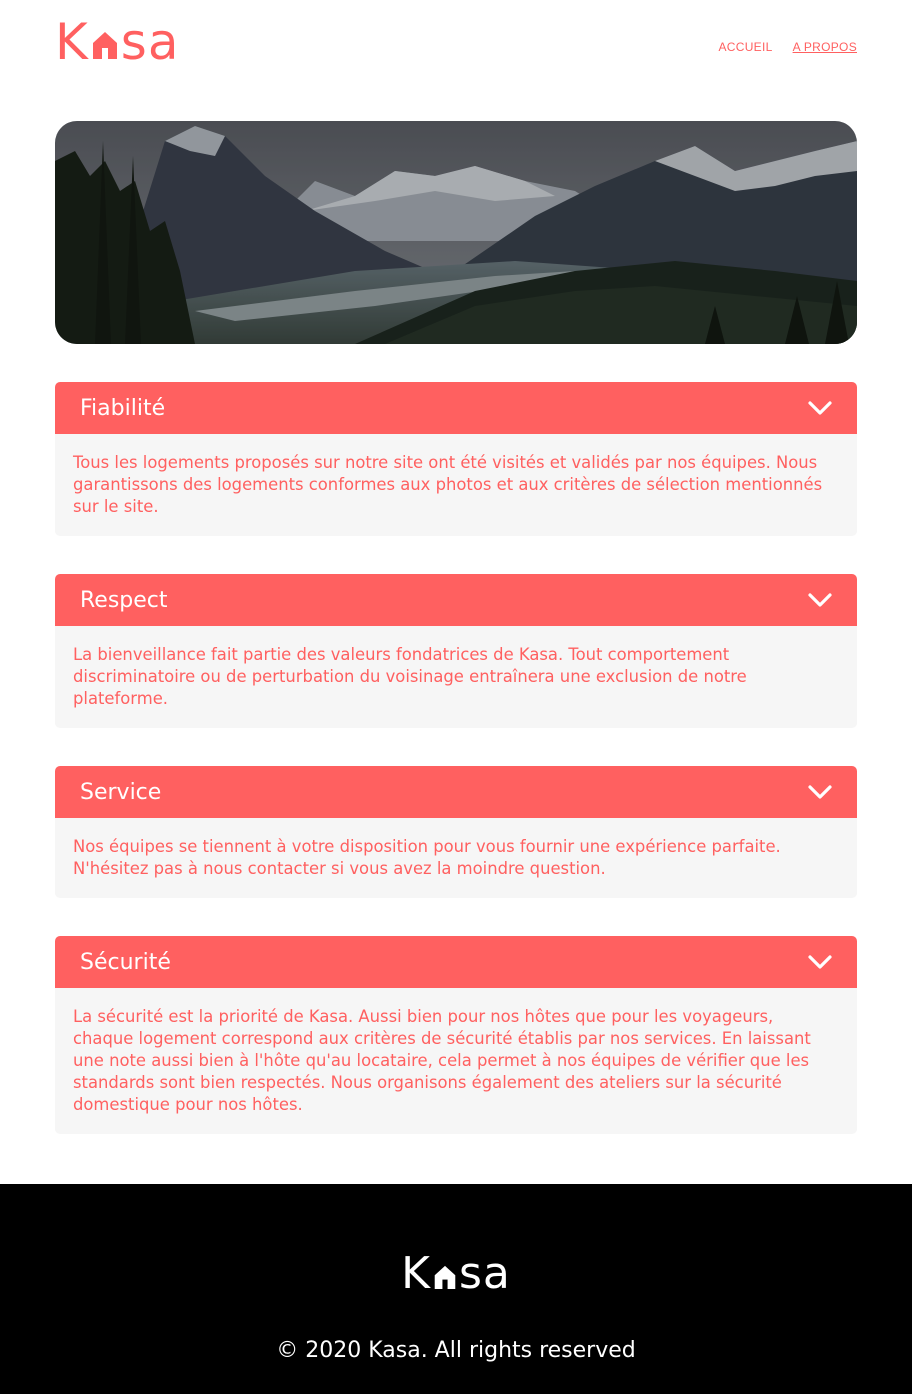 This screenshot has width=912, height=1394. What do you see at coordinates (456, 792) in the screenshot?
I see `collapse-header-service: Service` at bounding box center [456, 792].